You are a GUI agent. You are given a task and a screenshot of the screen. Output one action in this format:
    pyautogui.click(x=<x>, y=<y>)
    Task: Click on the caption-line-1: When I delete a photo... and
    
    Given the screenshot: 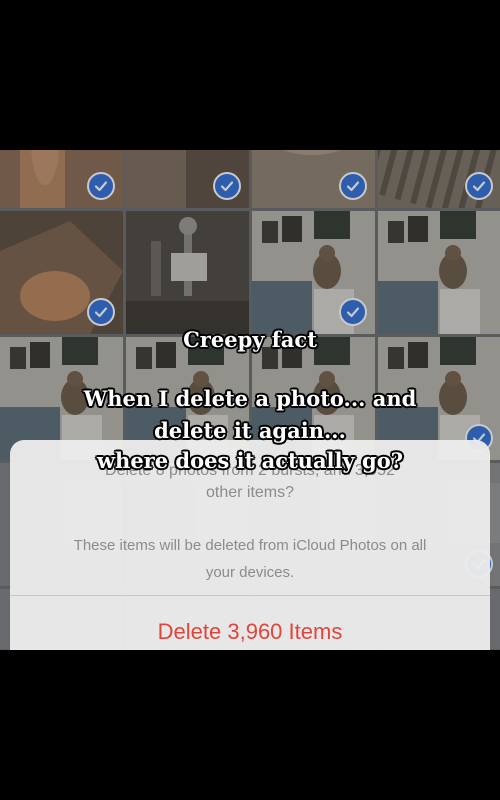 What is the action you would take?
    pyautogui.click(x=250, y=398)
    